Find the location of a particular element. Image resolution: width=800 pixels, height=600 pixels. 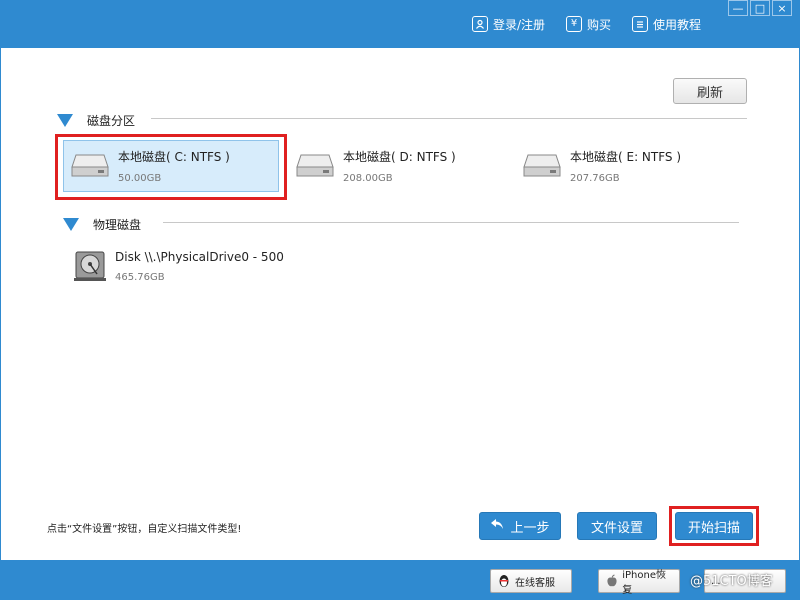

partition-section-header: 磁盘分区 is located at coordinates (96, 120).